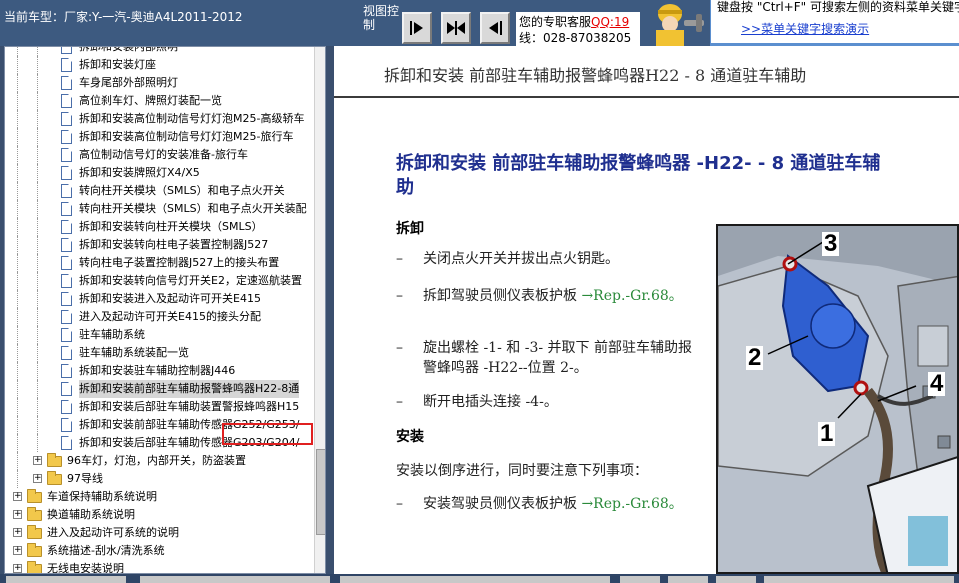  I want to click on tree-doc-item: 拆卸和安装牌照灯X4/X5, so click(160, 173).